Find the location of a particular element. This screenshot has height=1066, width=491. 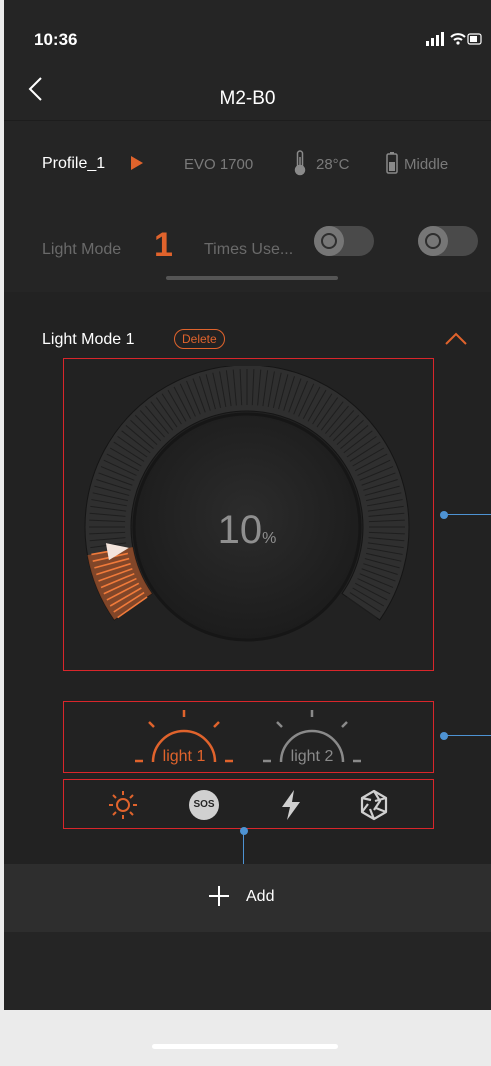

section-title: Light Mode 1 is located at coordinates (88, 339).